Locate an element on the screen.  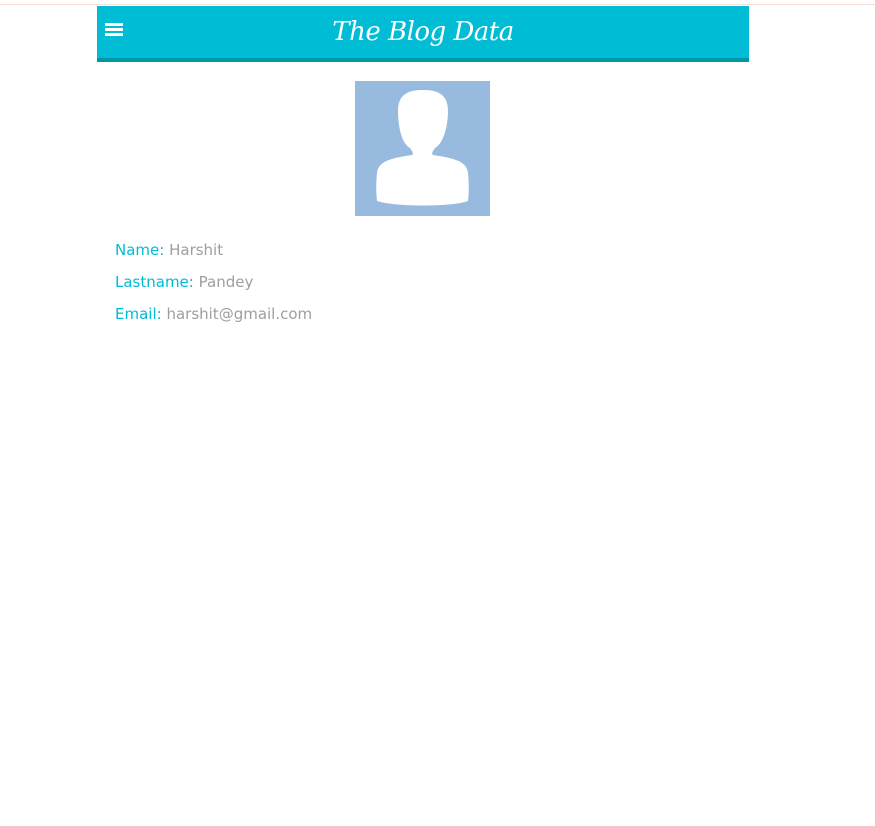
top-divider is located at coordinates (437, 4).